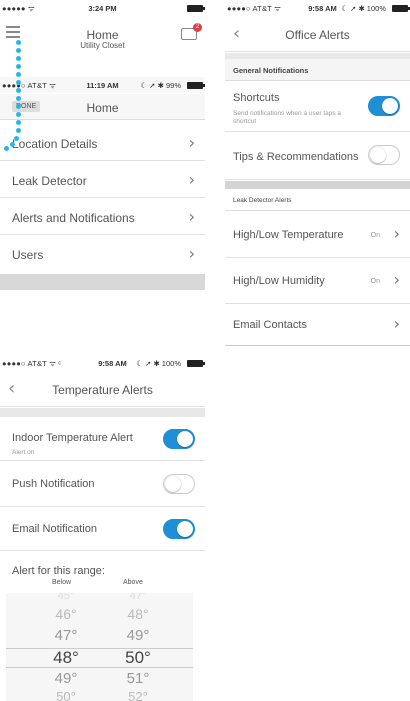 The width and height of the screenshot is (410, 701). Describe the element at coordinates (102, 85) in the screenshot. I see `inner-status-bar: ●●●●○ AT&T ᯤ 11:19 AM ☾ ➚ ✱ 99%` at that location.